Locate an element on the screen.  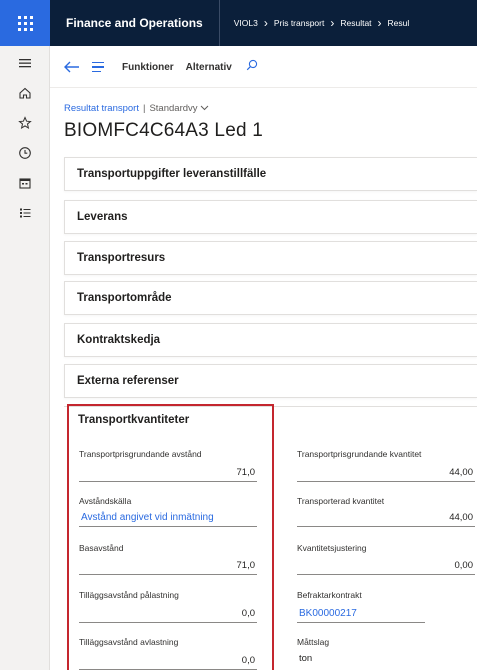
field-label: Avståndskälla is located at coordinates (105, 501).